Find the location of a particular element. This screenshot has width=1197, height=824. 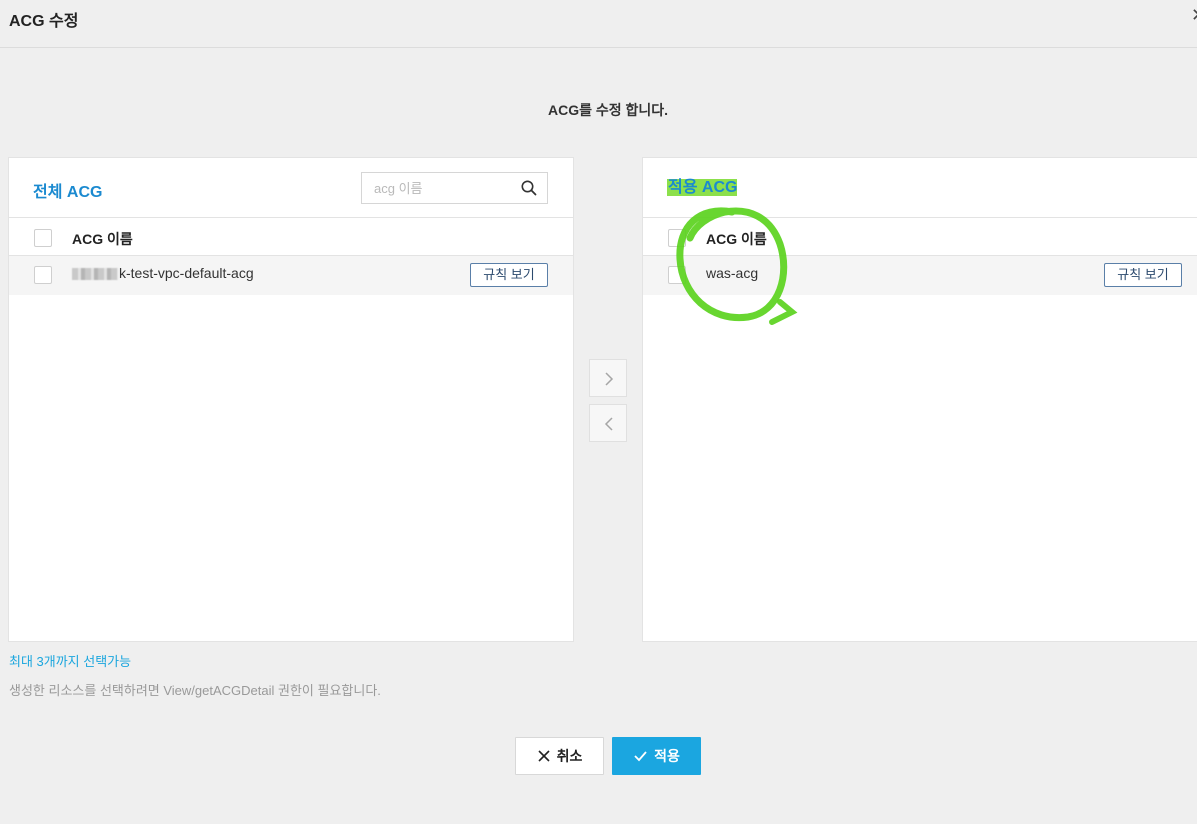

acg-search-box is located at coordinates (454, 188).